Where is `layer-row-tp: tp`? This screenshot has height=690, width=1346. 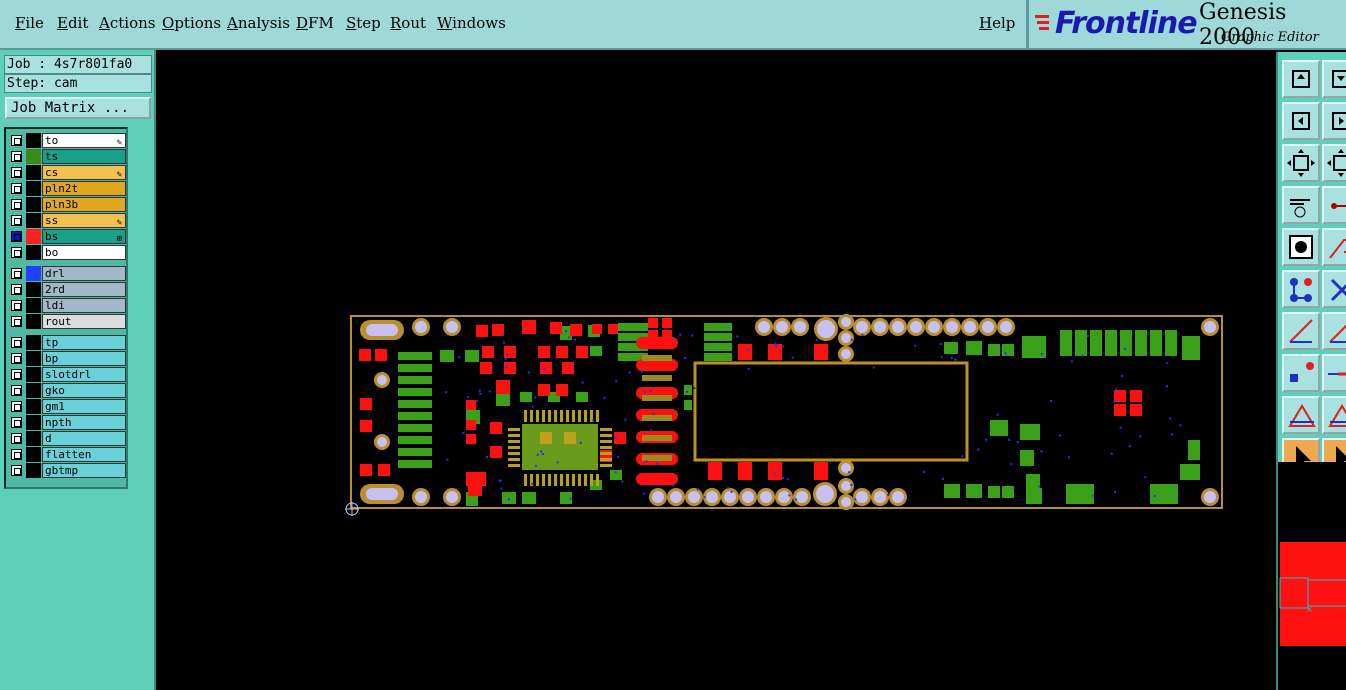 layer-row-tp: tp is located at coordinates (67, 342).